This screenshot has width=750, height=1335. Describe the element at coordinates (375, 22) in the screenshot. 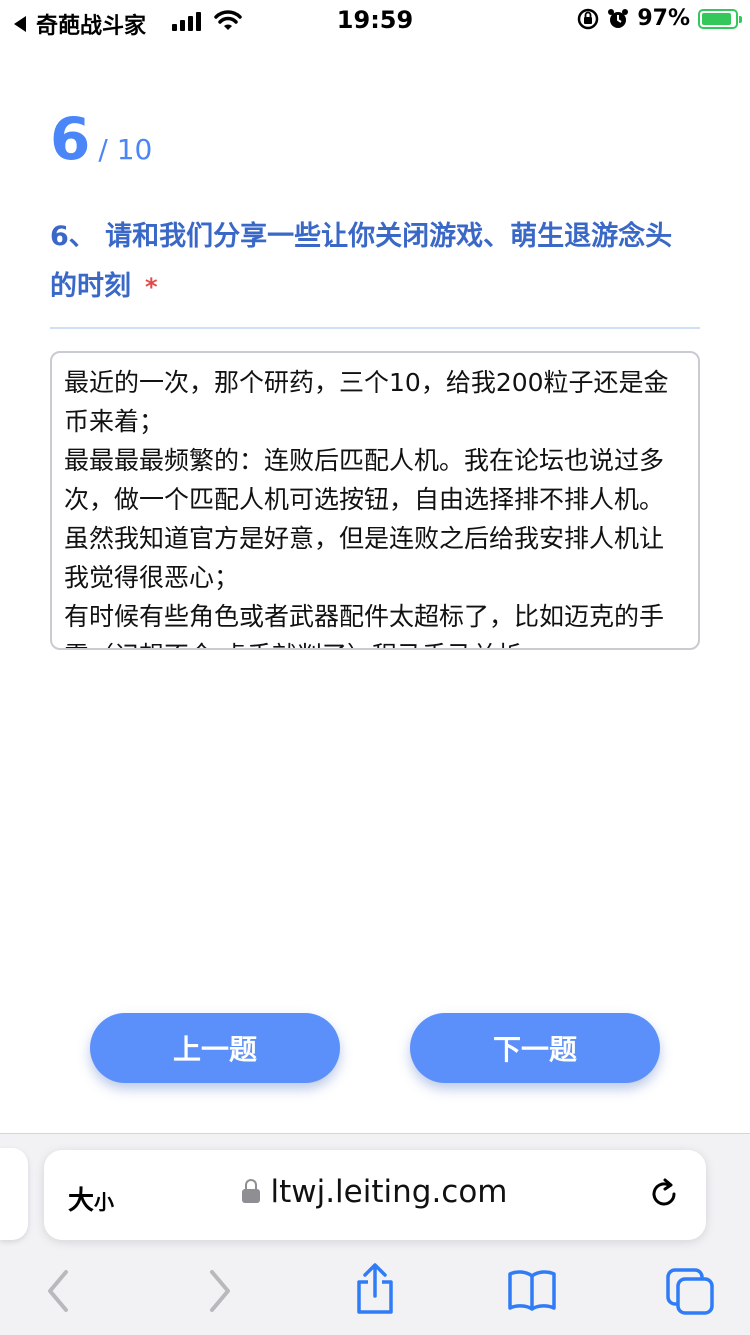

I see `status-bar: 奇葩战斗家 19:59 97%` at that location.